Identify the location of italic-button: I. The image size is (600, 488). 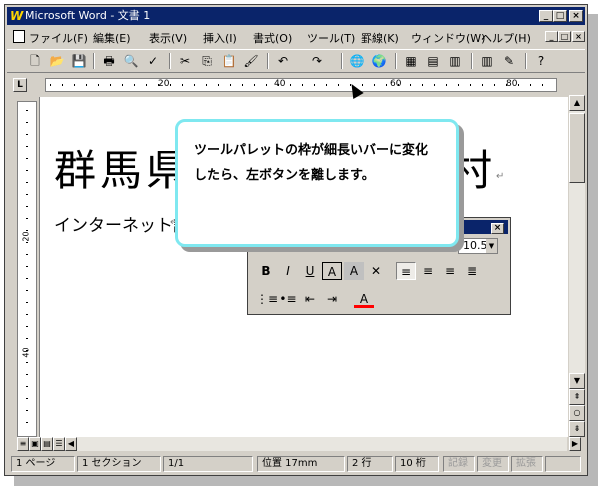
(288, 271).